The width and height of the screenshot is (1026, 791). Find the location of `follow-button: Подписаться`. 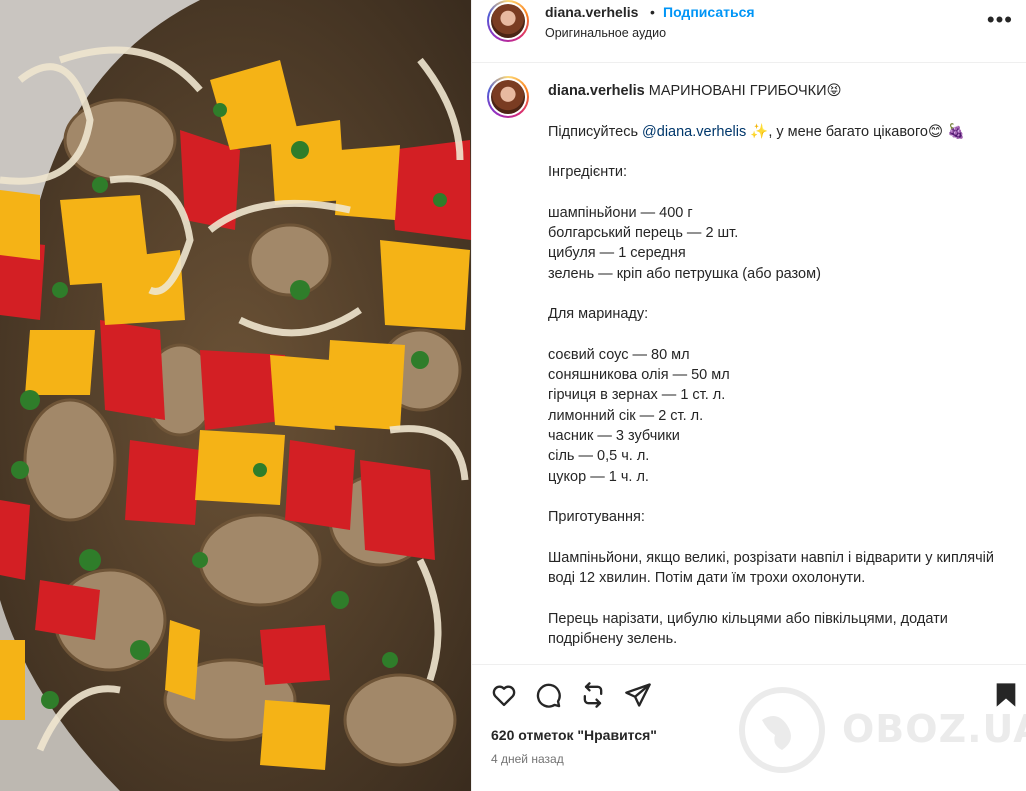

follow-button: Подписаться is located at coordinates (709, 12).